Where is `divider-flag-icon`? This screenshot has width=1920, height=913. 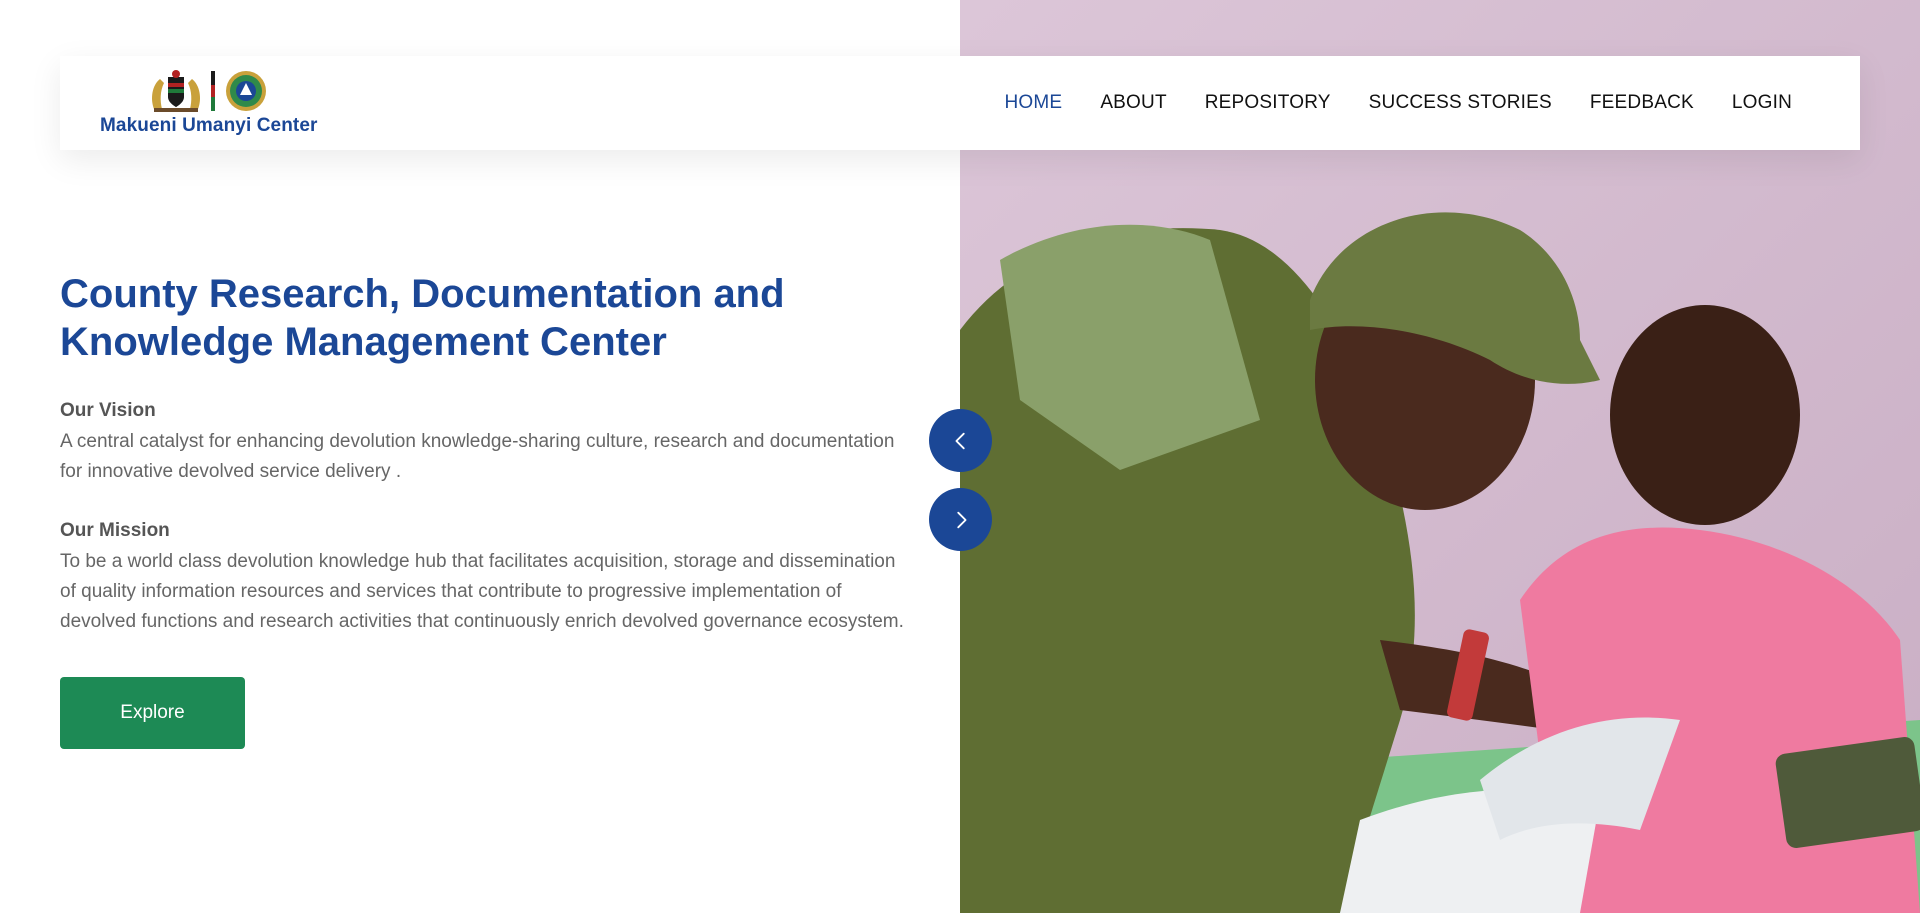 divider-flag-icon is located at coordinates (212, 91).